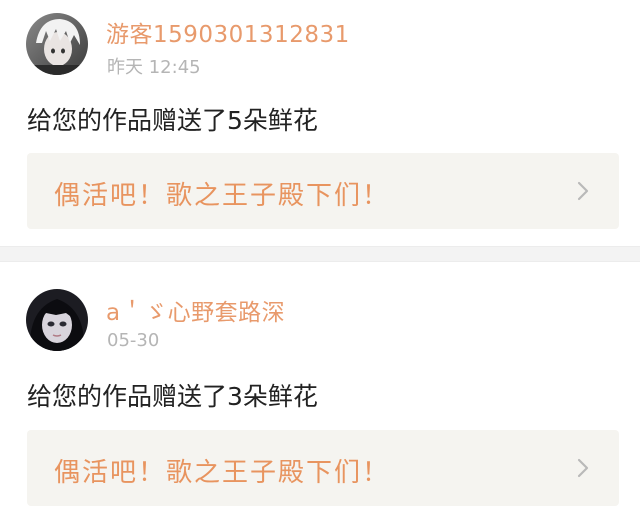 This screenshot has height=518, width=640. I want to click on username: 游客1590301312831, so click(228, 32).